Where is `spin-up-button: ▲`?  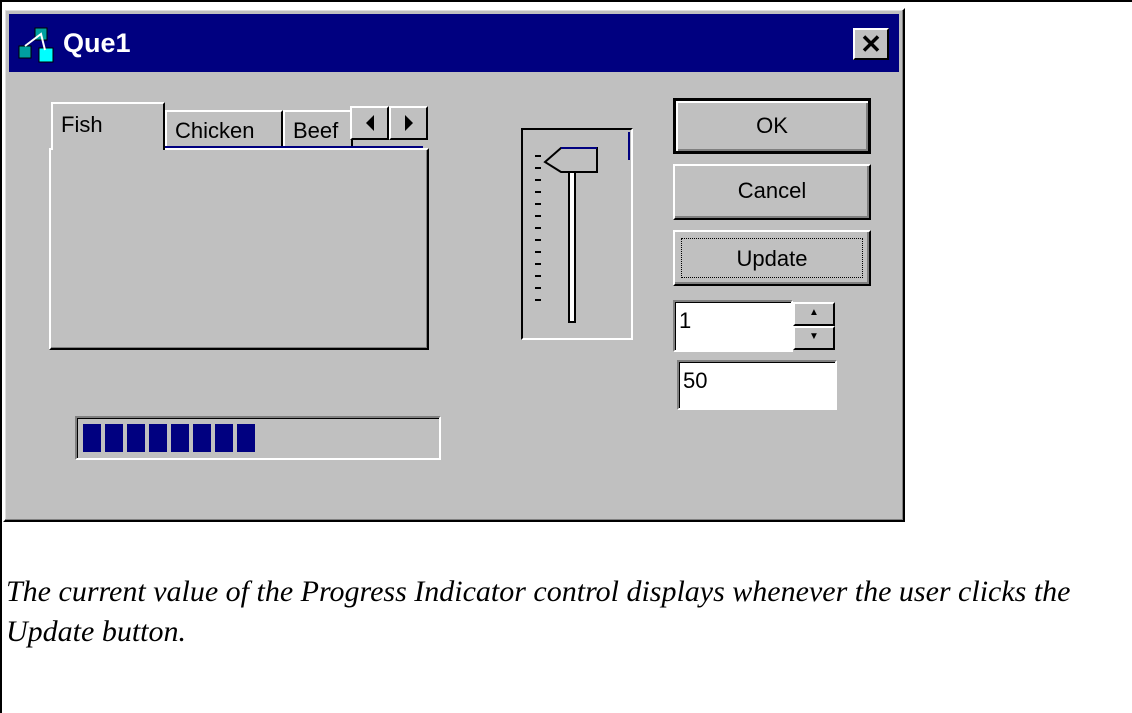 spin-up-button: ▲ is located at coordinates (814, 314).